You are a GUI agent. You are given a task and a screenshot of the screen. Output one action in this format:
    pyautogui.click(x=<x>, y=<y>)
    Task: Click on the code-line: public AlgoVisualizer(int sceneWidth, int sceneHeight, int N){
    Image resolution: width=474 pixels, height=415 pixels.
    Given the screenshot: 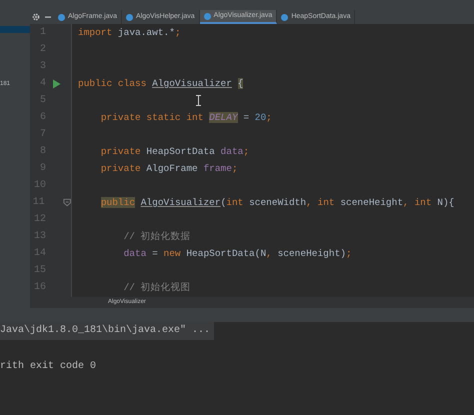 What is the action you would take?
    pyautogui.click(x=277, y=202)
    